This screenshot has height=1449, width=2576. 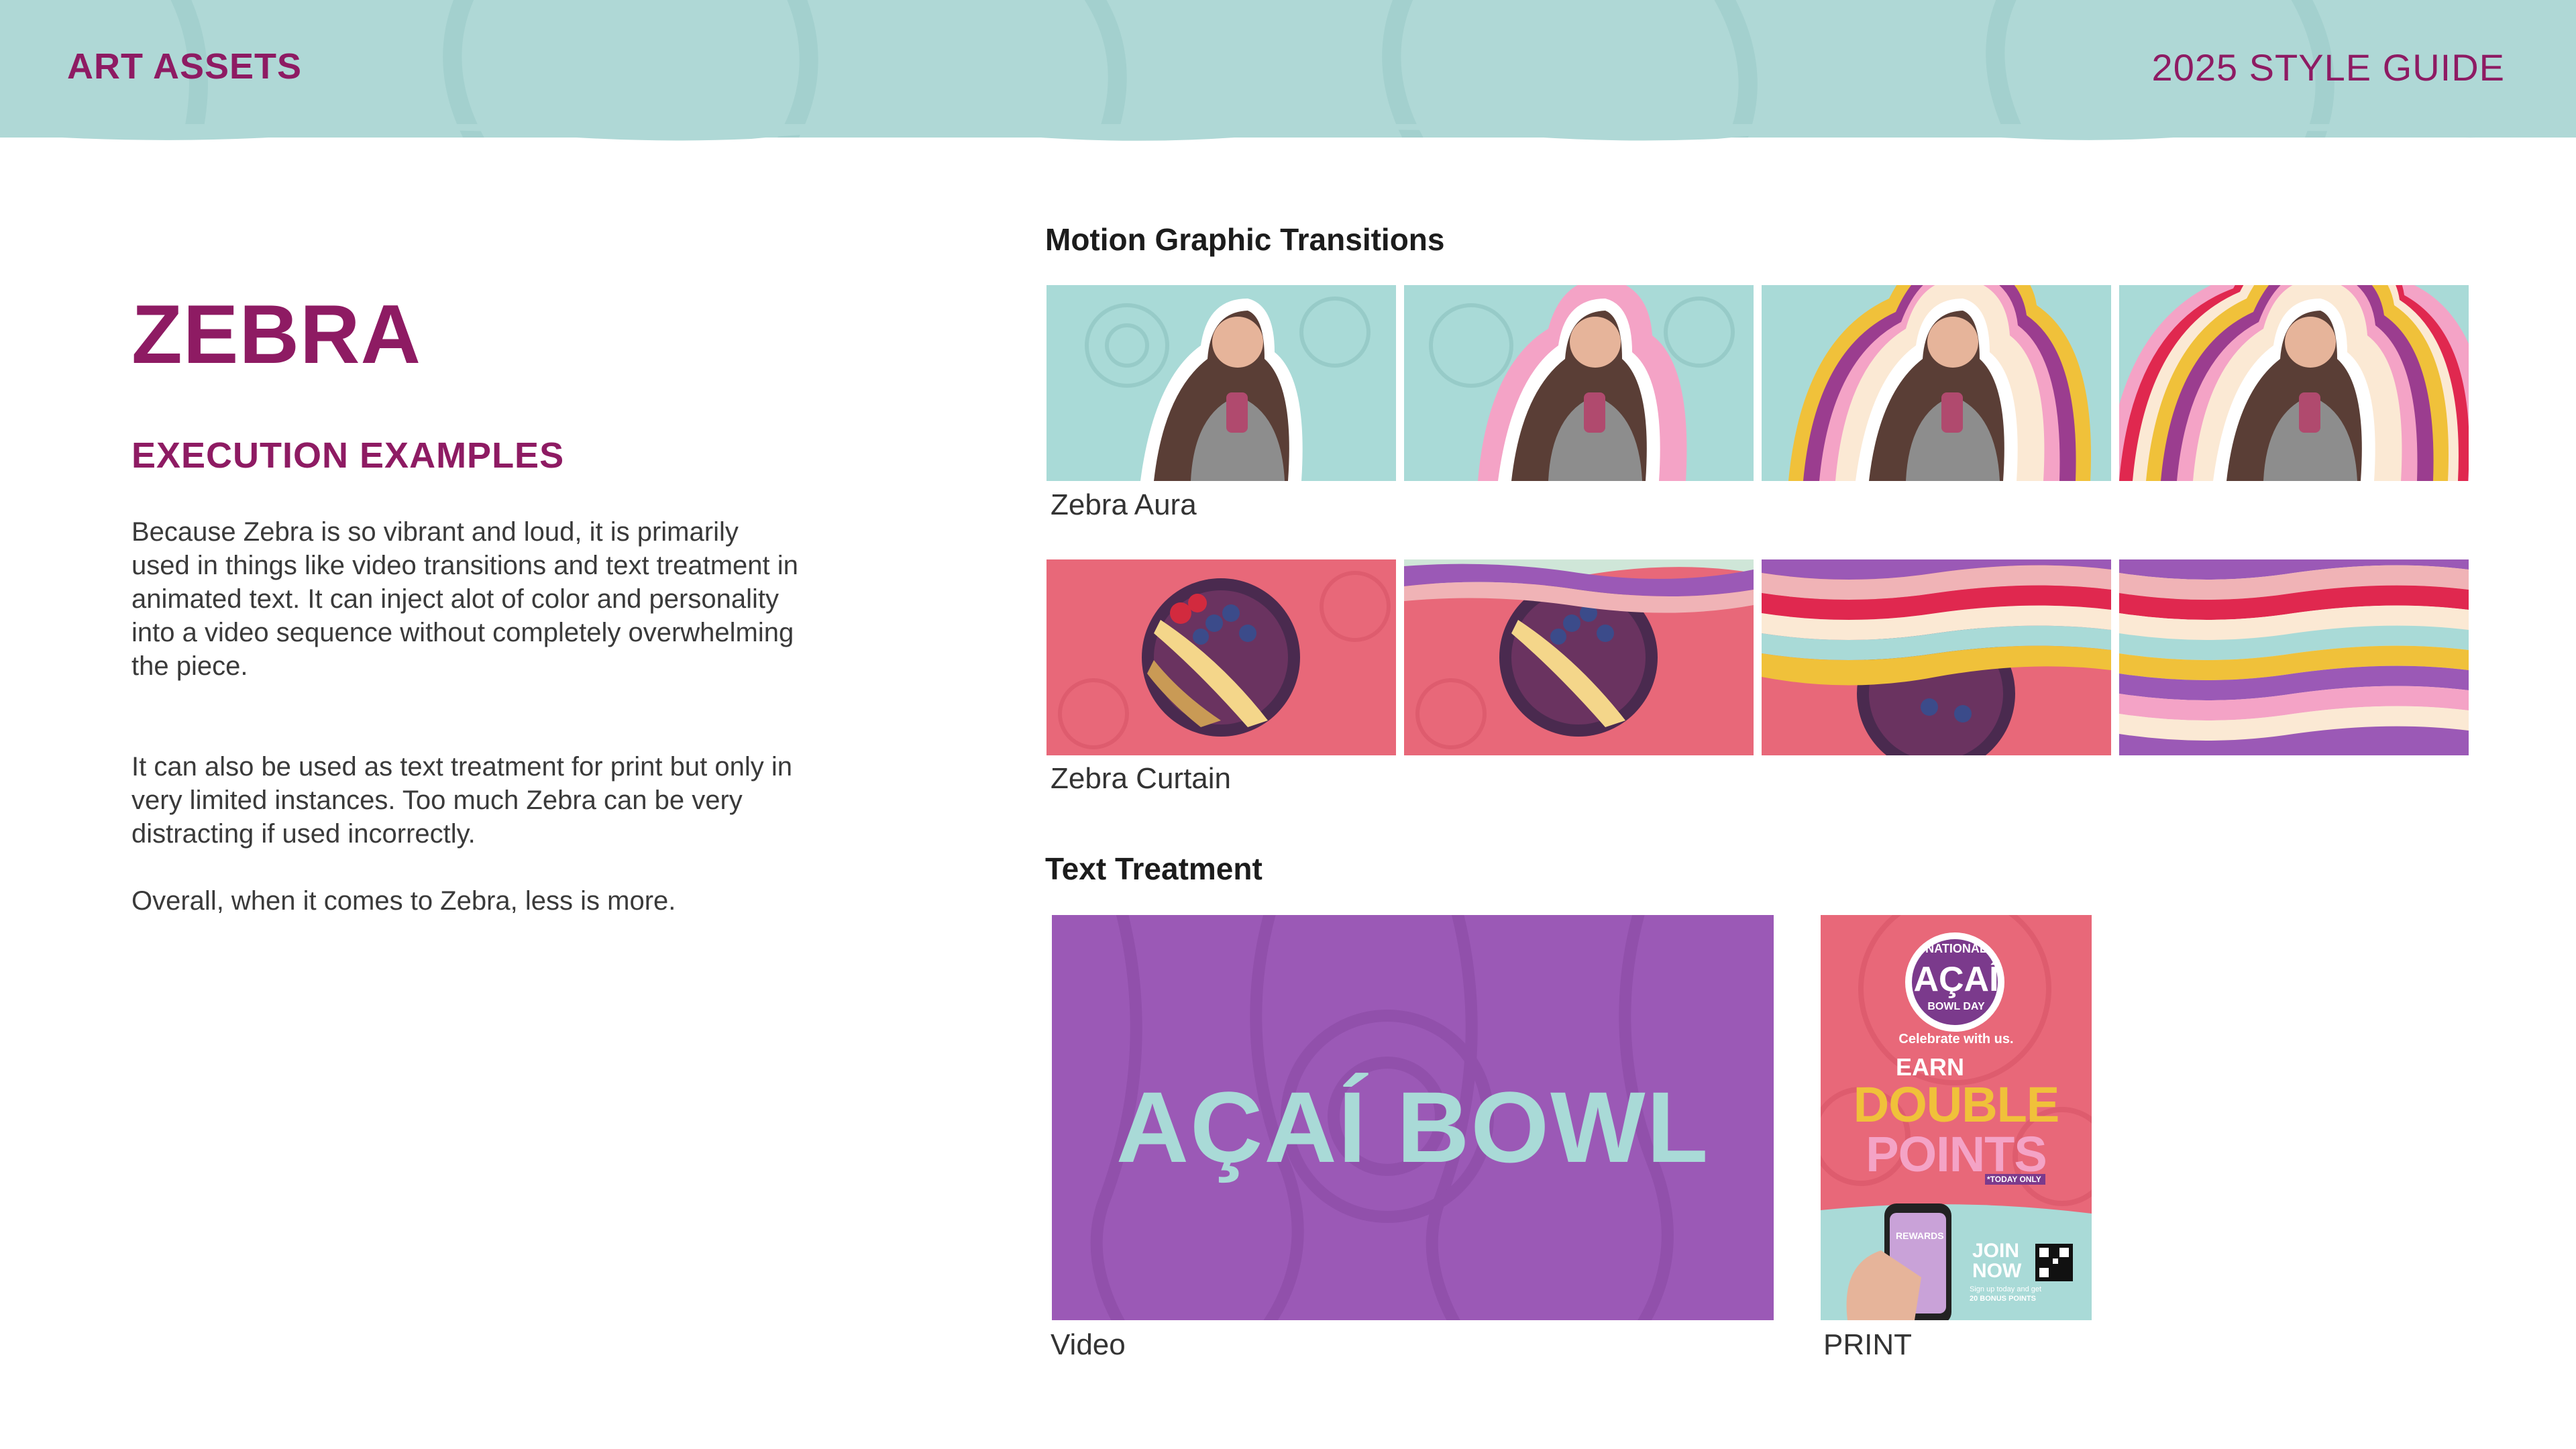 I want to click on video-sample-text: AÇAÍ BOWL, so click(x=1413, y=1127).